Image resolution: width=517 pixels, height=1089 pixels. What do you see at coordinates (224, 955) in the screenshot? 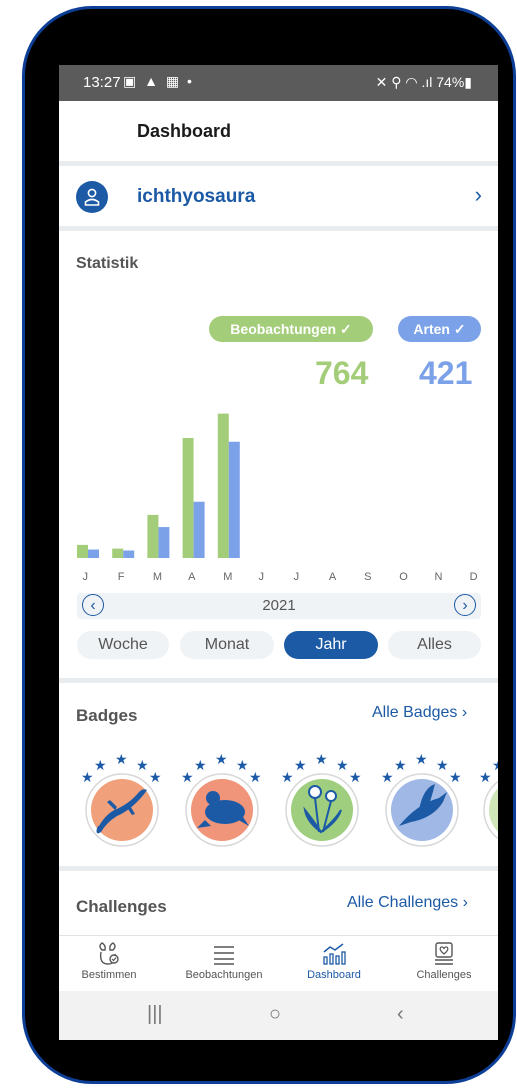
I see `list-icon` at bounding box center [224, 955].